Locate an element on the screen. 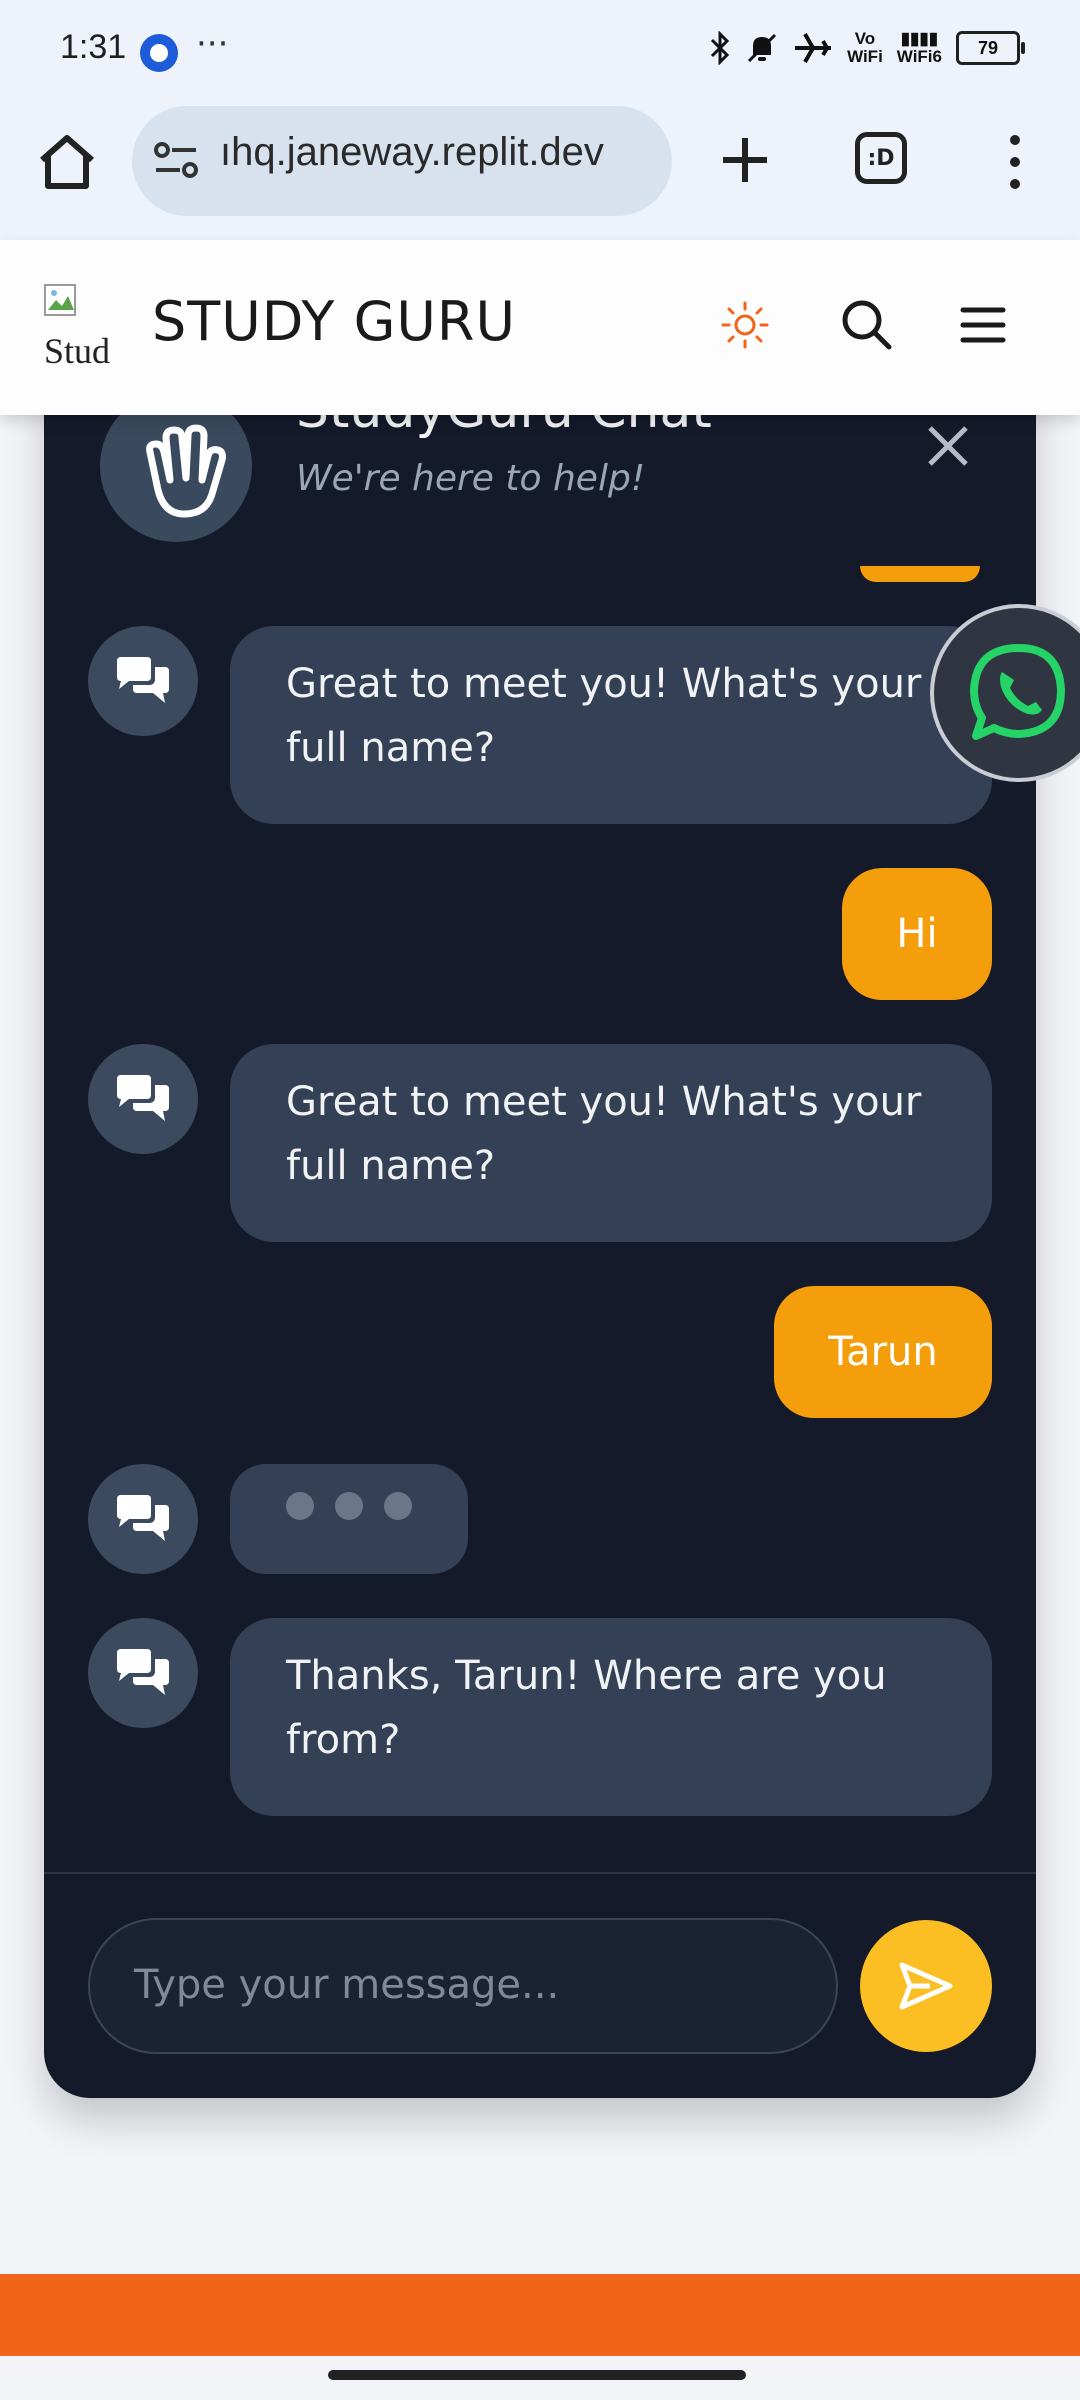  theme-toggle-sun-icon is located at coordinates (745, 325).